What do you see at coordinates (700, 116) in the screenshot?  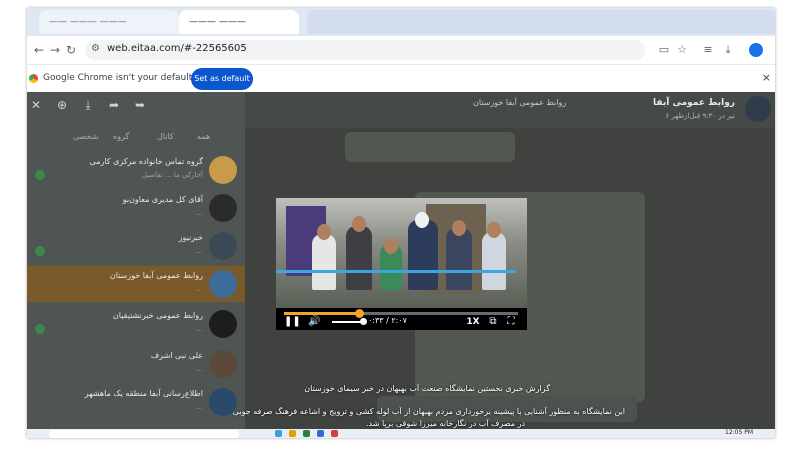 I see `chat-header-subtitle: ۶ تیر در ۹:۳۰ قبل‌ازظهر` at bounding box center [700, 116].